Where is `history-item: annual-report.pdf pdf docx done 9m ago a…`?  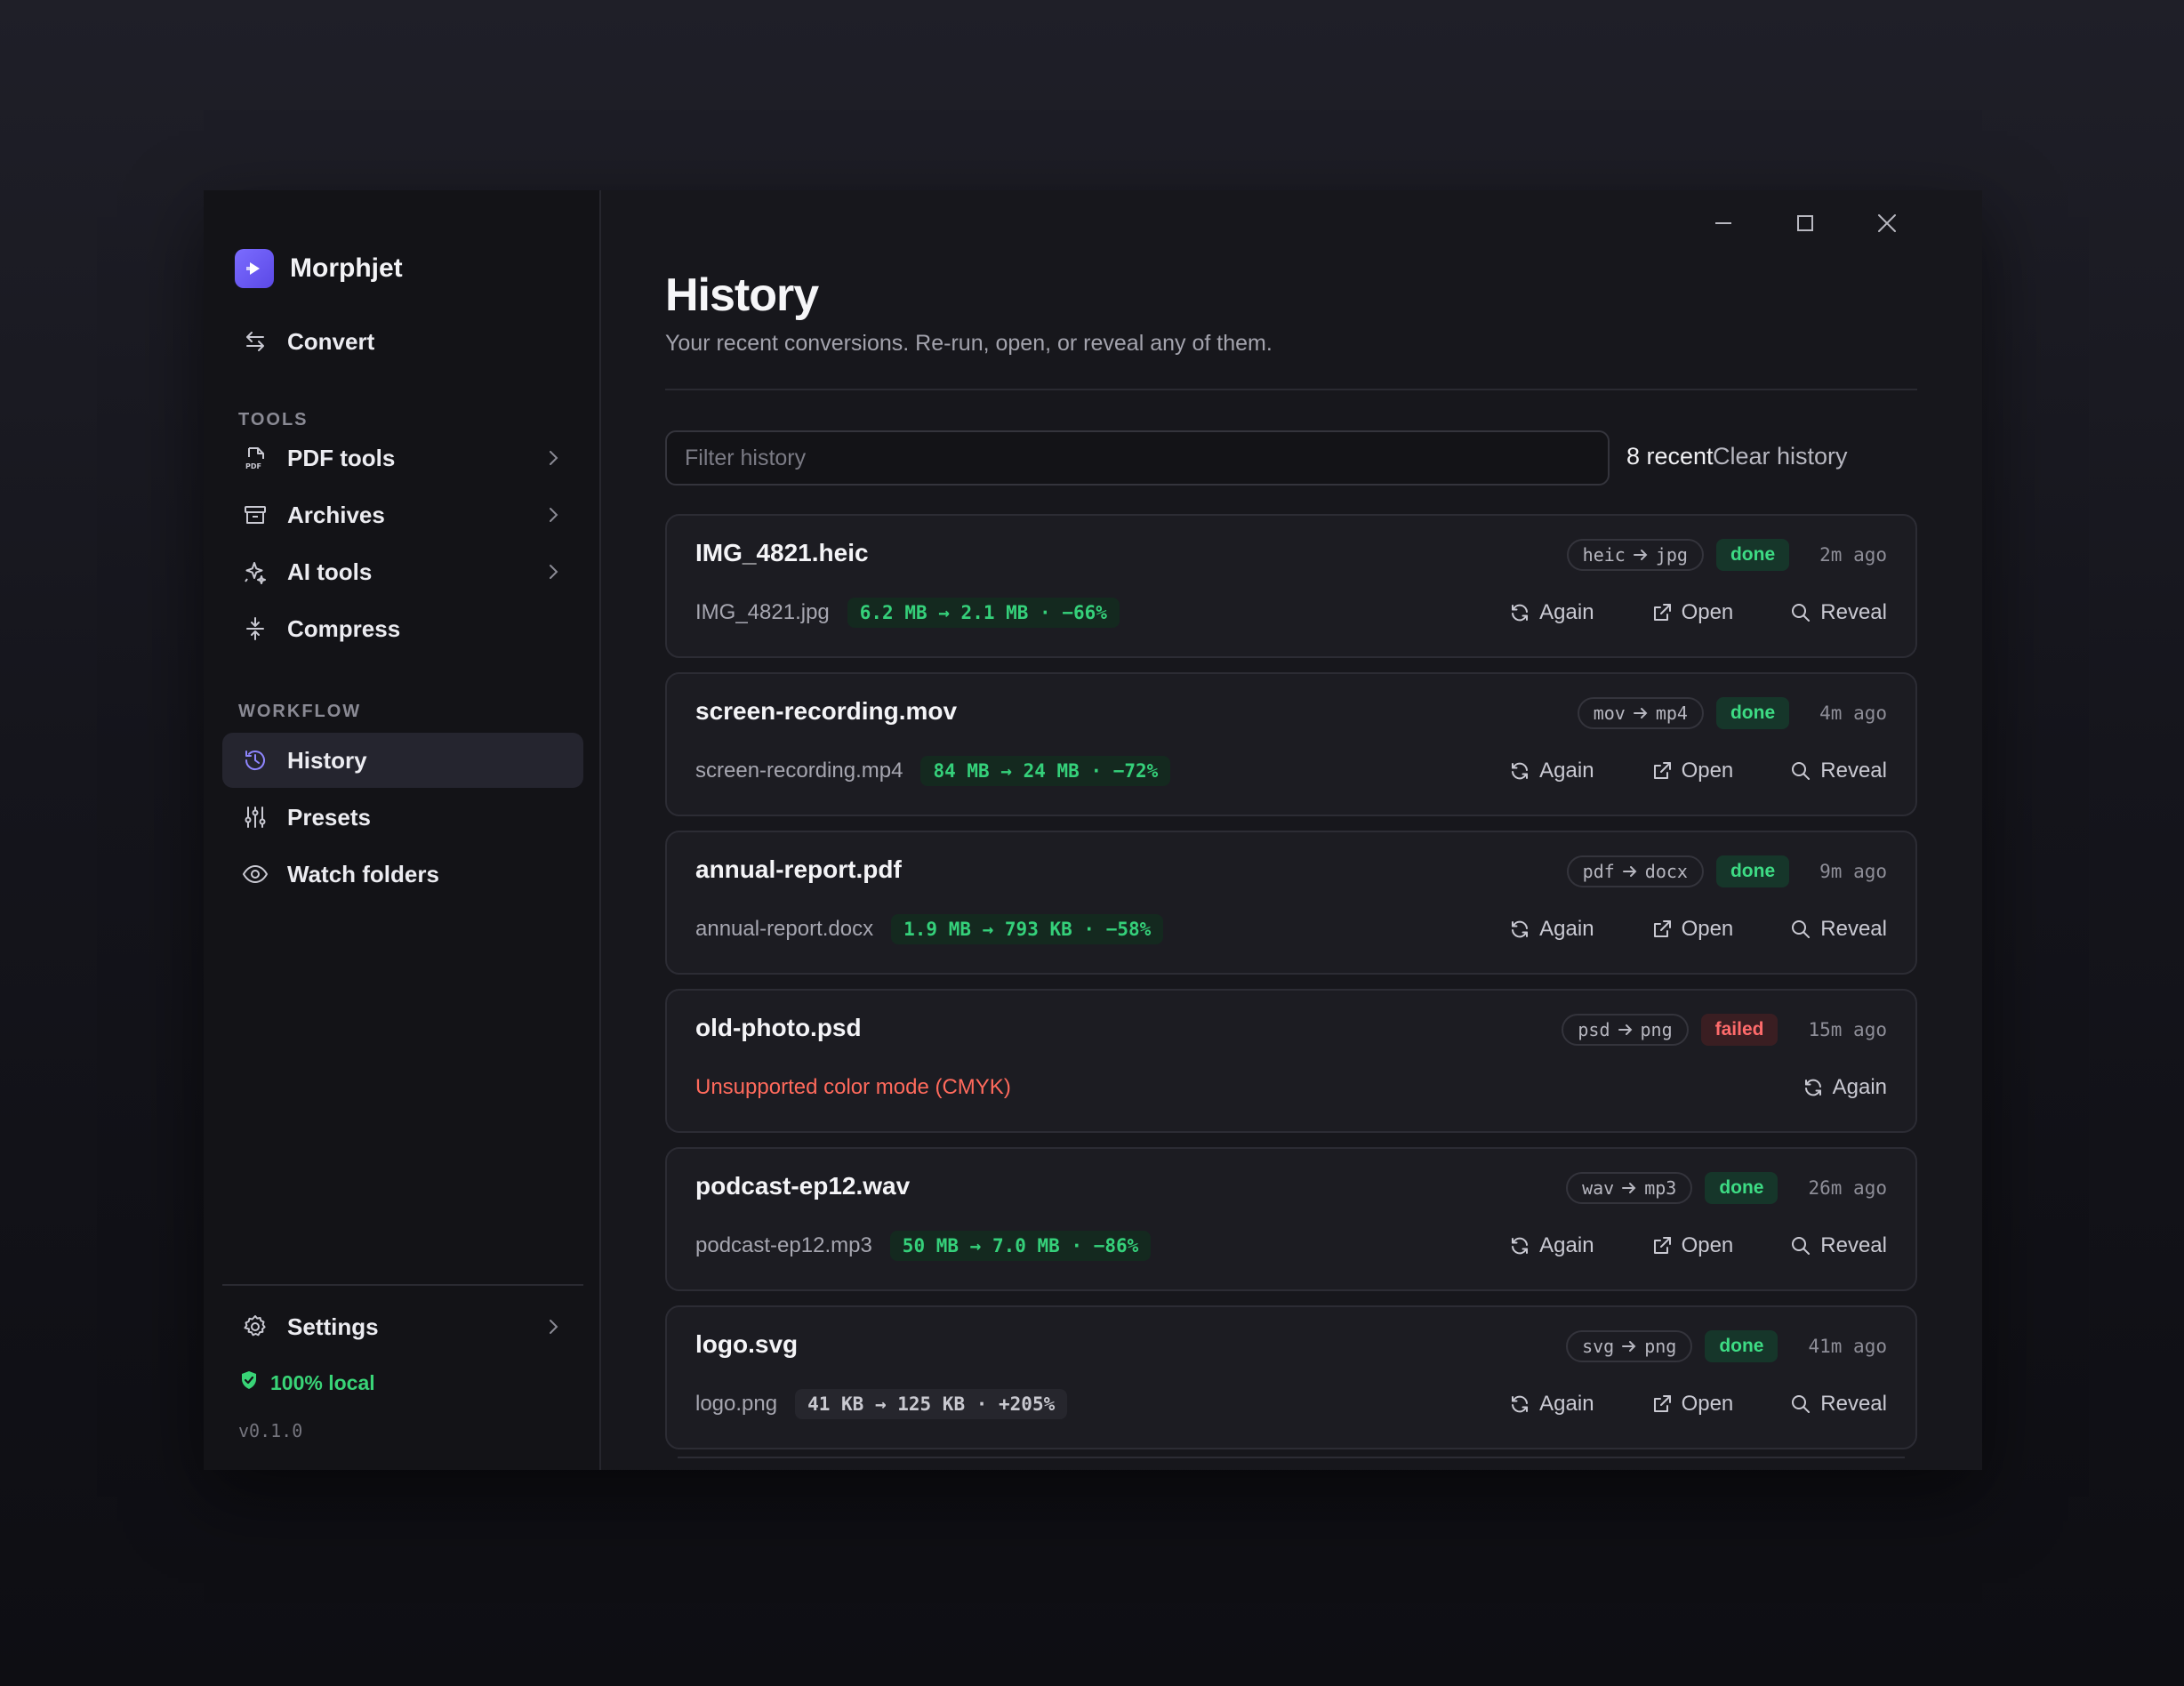
history-item: annual-report.pdf pdf docx done 9m ago a… is located at coordinates (1291, 903).